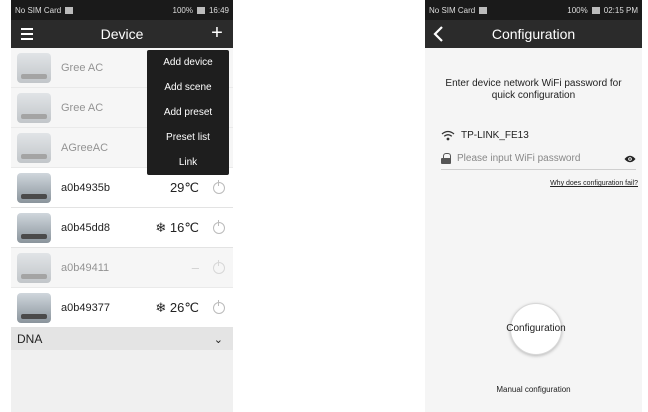 The image size is (648, 412). I want to click on menu-item-add-preset: Add preset, so click(188, 112).